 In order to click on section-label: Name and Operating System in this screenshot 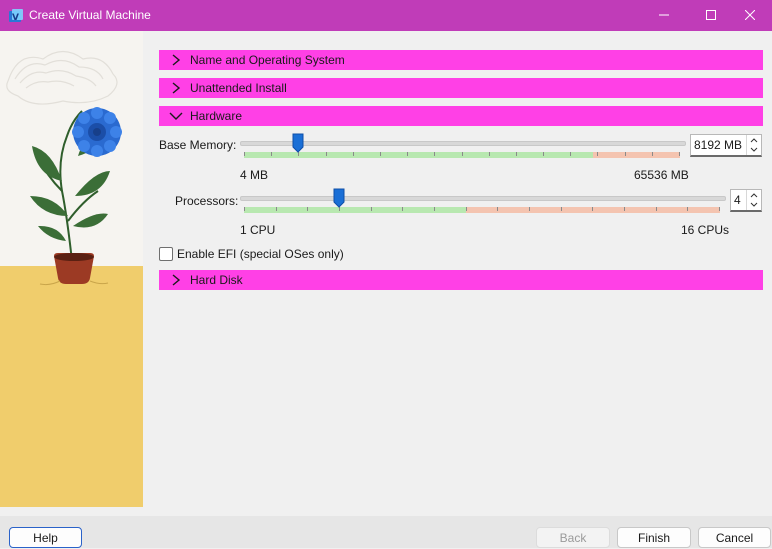, I will do `click(267, 60)`.